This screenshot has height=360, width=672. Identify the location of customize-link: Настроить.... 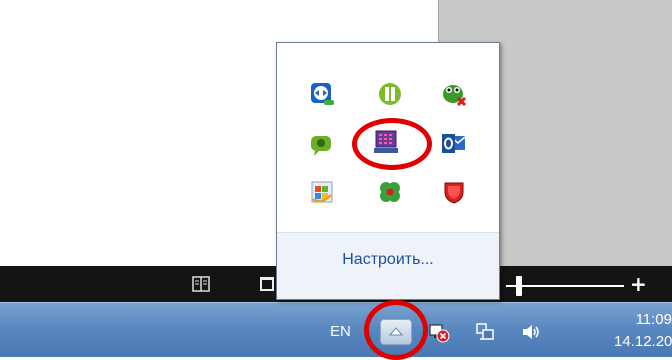
(388, 260).